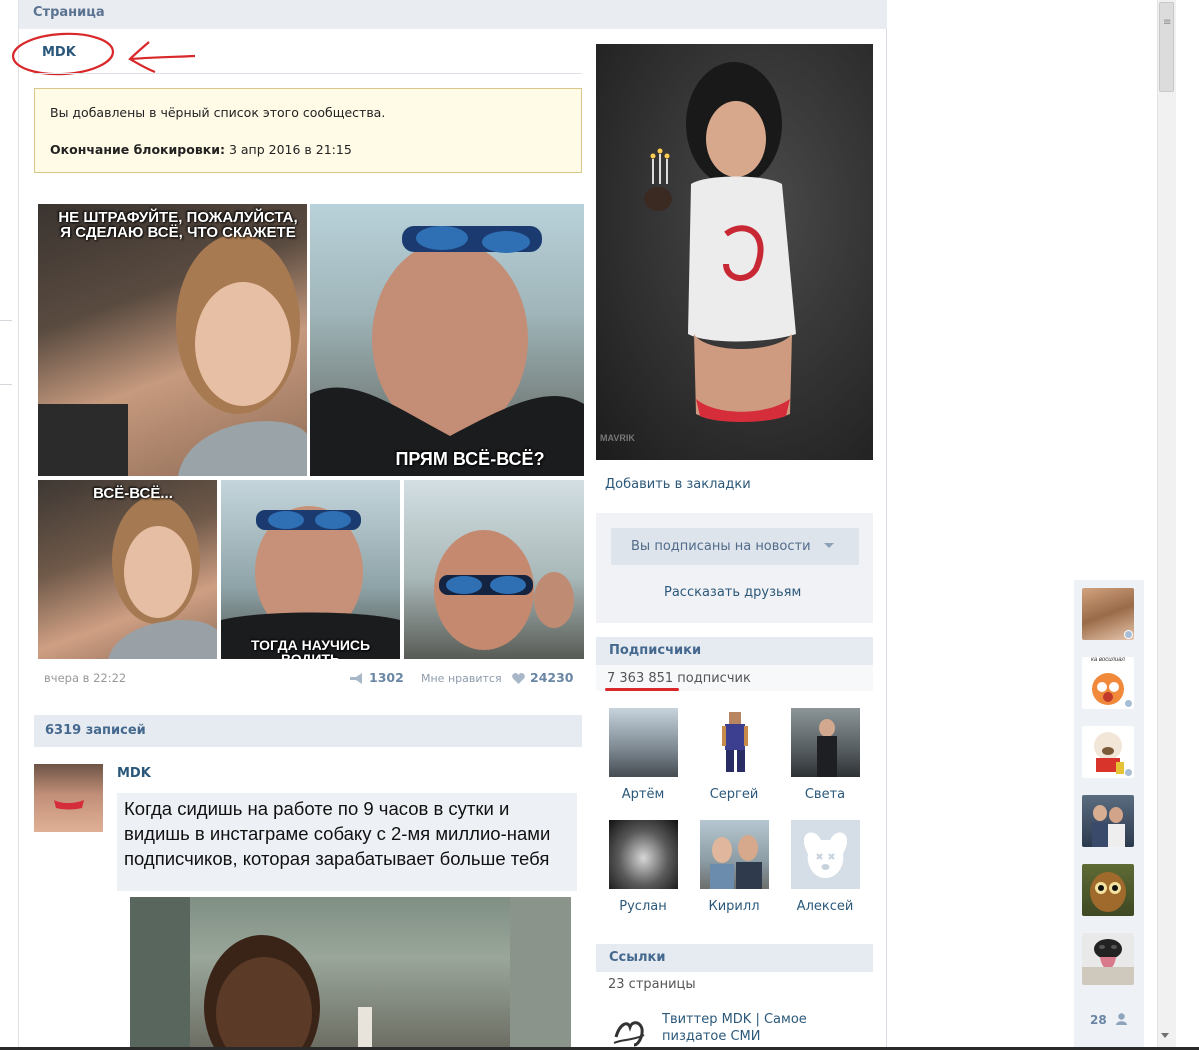 The height and width of the screenshot is (1050, 1199). Describe the element at coordinates (734, 906) in the screenshot. I see `member-name: Кирилл` at that location.